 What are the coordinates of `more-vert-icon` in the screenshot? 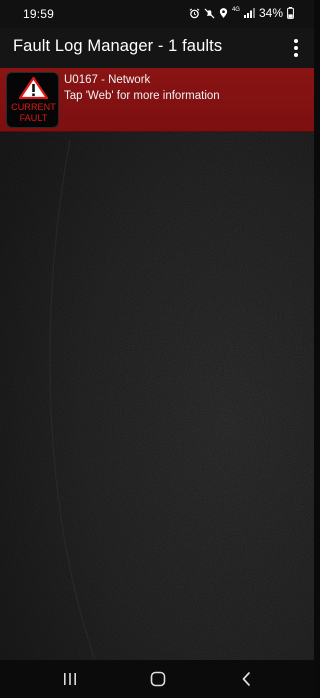 It's located at (296, 48).